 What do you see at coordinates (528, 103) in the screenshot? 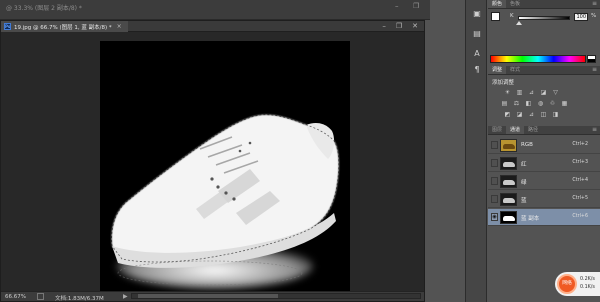
I see `black-white-icon: ◧` at bounding box center [528, 103].